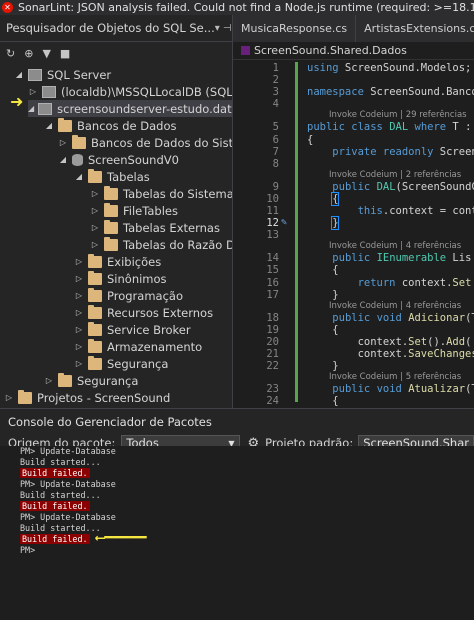 The width and height of the screenshot is (474, 620). I want to click on codelens-hint: Invoke Codeium | 29 referências, so click(398, 115).